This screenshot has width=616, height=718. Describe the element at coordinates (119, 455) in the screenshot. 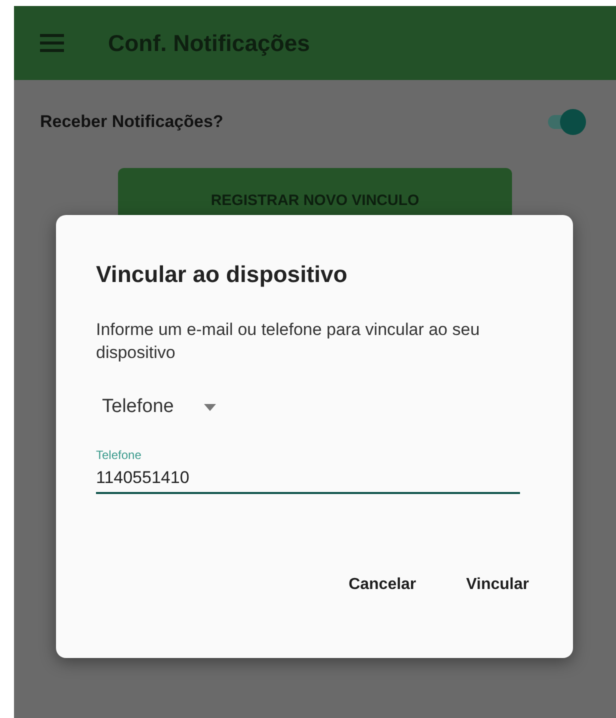

I see `field-label: Telefone` at that location.